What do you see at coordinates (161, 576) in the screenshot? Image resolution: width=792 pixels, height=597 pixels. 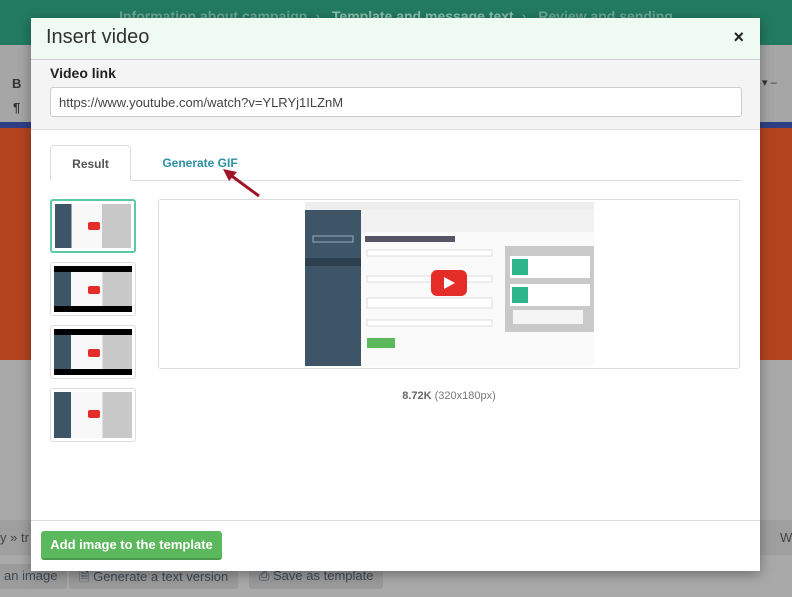 I see `generate-text-version-label: Generate a text version` at bounding box center [161, 576].